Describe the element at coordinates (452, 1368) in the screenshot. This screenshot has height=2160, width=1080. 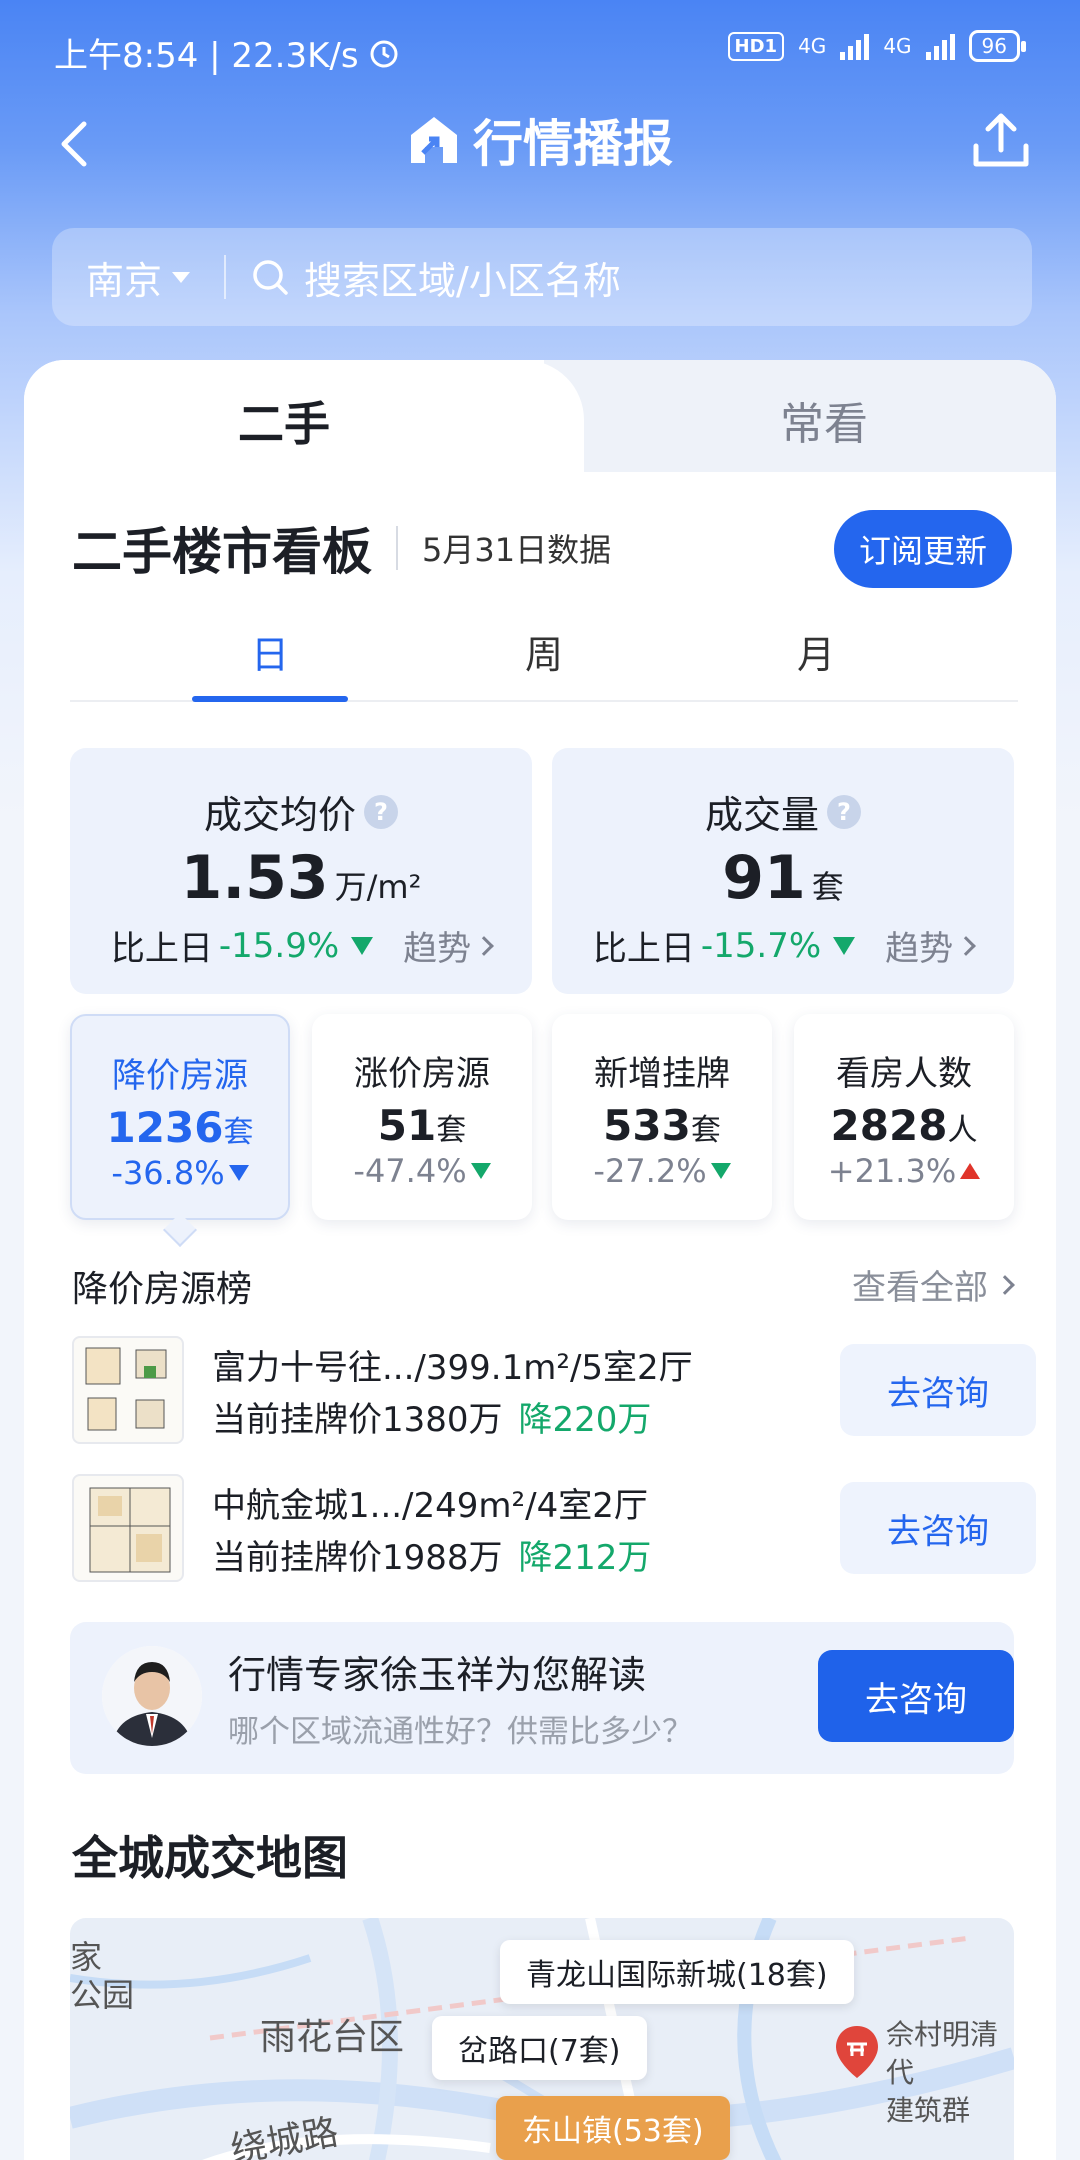
I see `listing-title: 富力十号往.../399.1m²/5室2厅` at that location.